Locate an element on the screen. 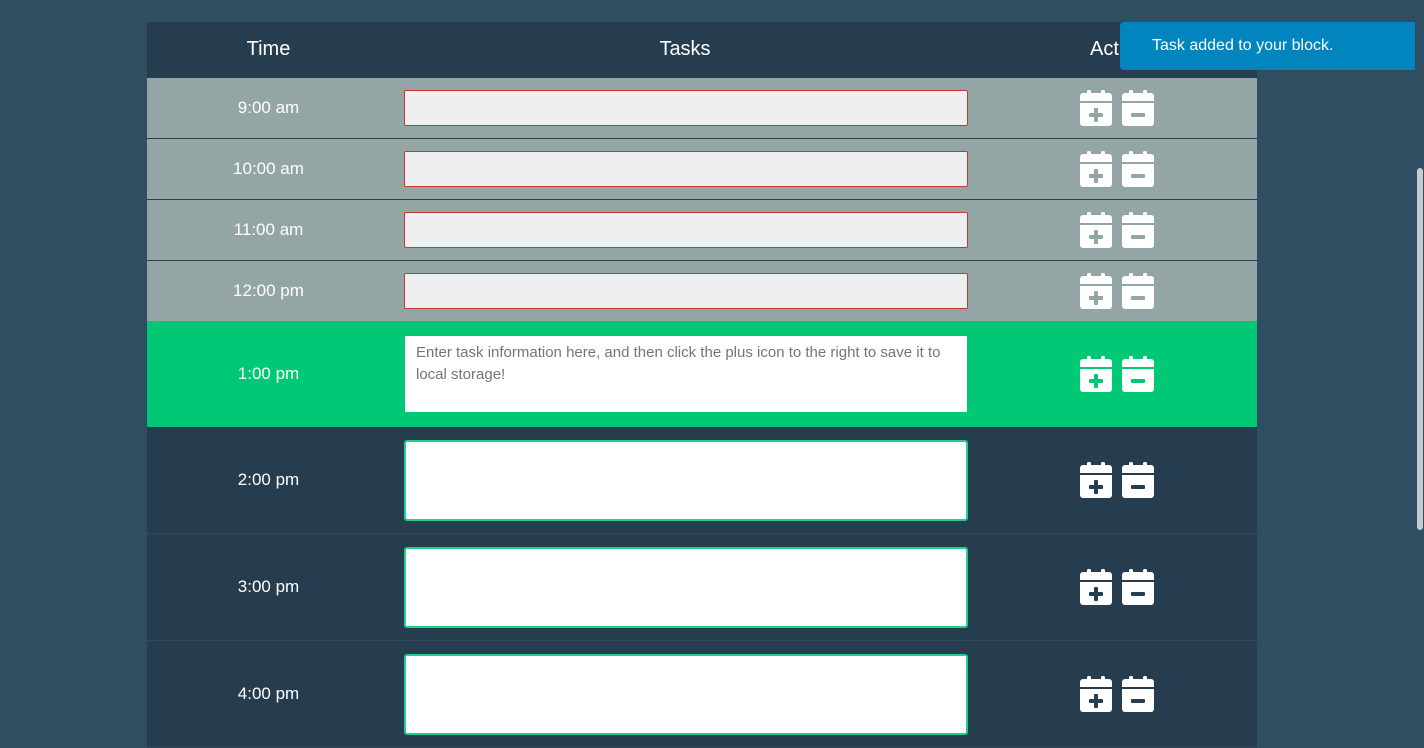  hour-label: 3:00 pm is located at coordinates (268, 586).